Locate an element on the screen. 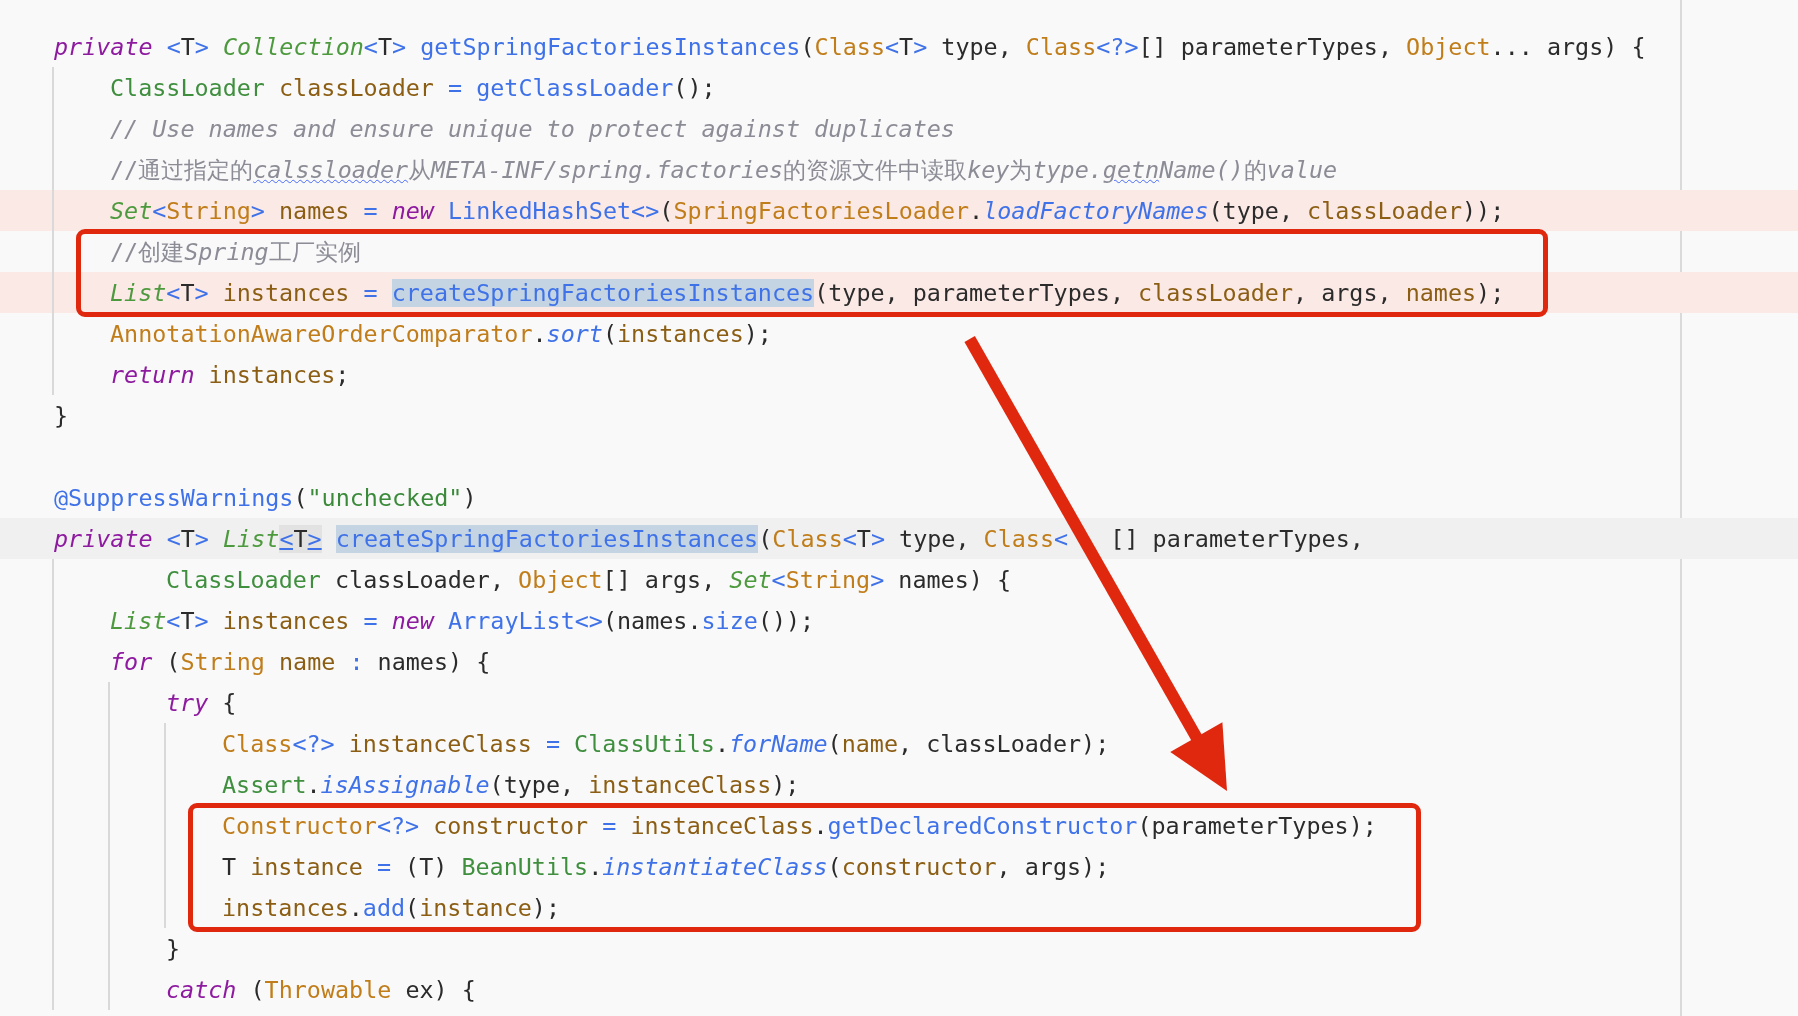  code-line: instances.add(instance); is located at coordinates (391, 907).